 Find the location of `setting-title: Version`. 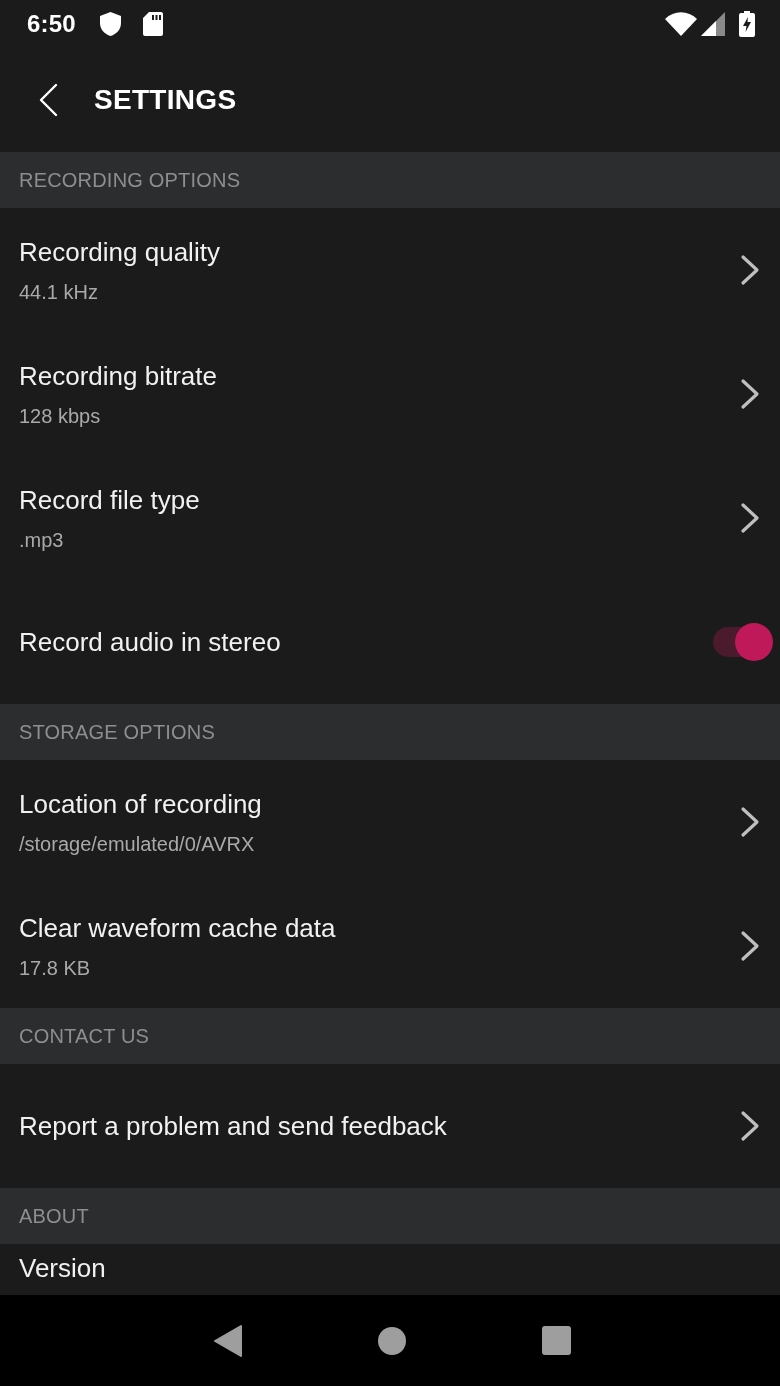

setting-title: Version is located at coordinates (63, 1268).